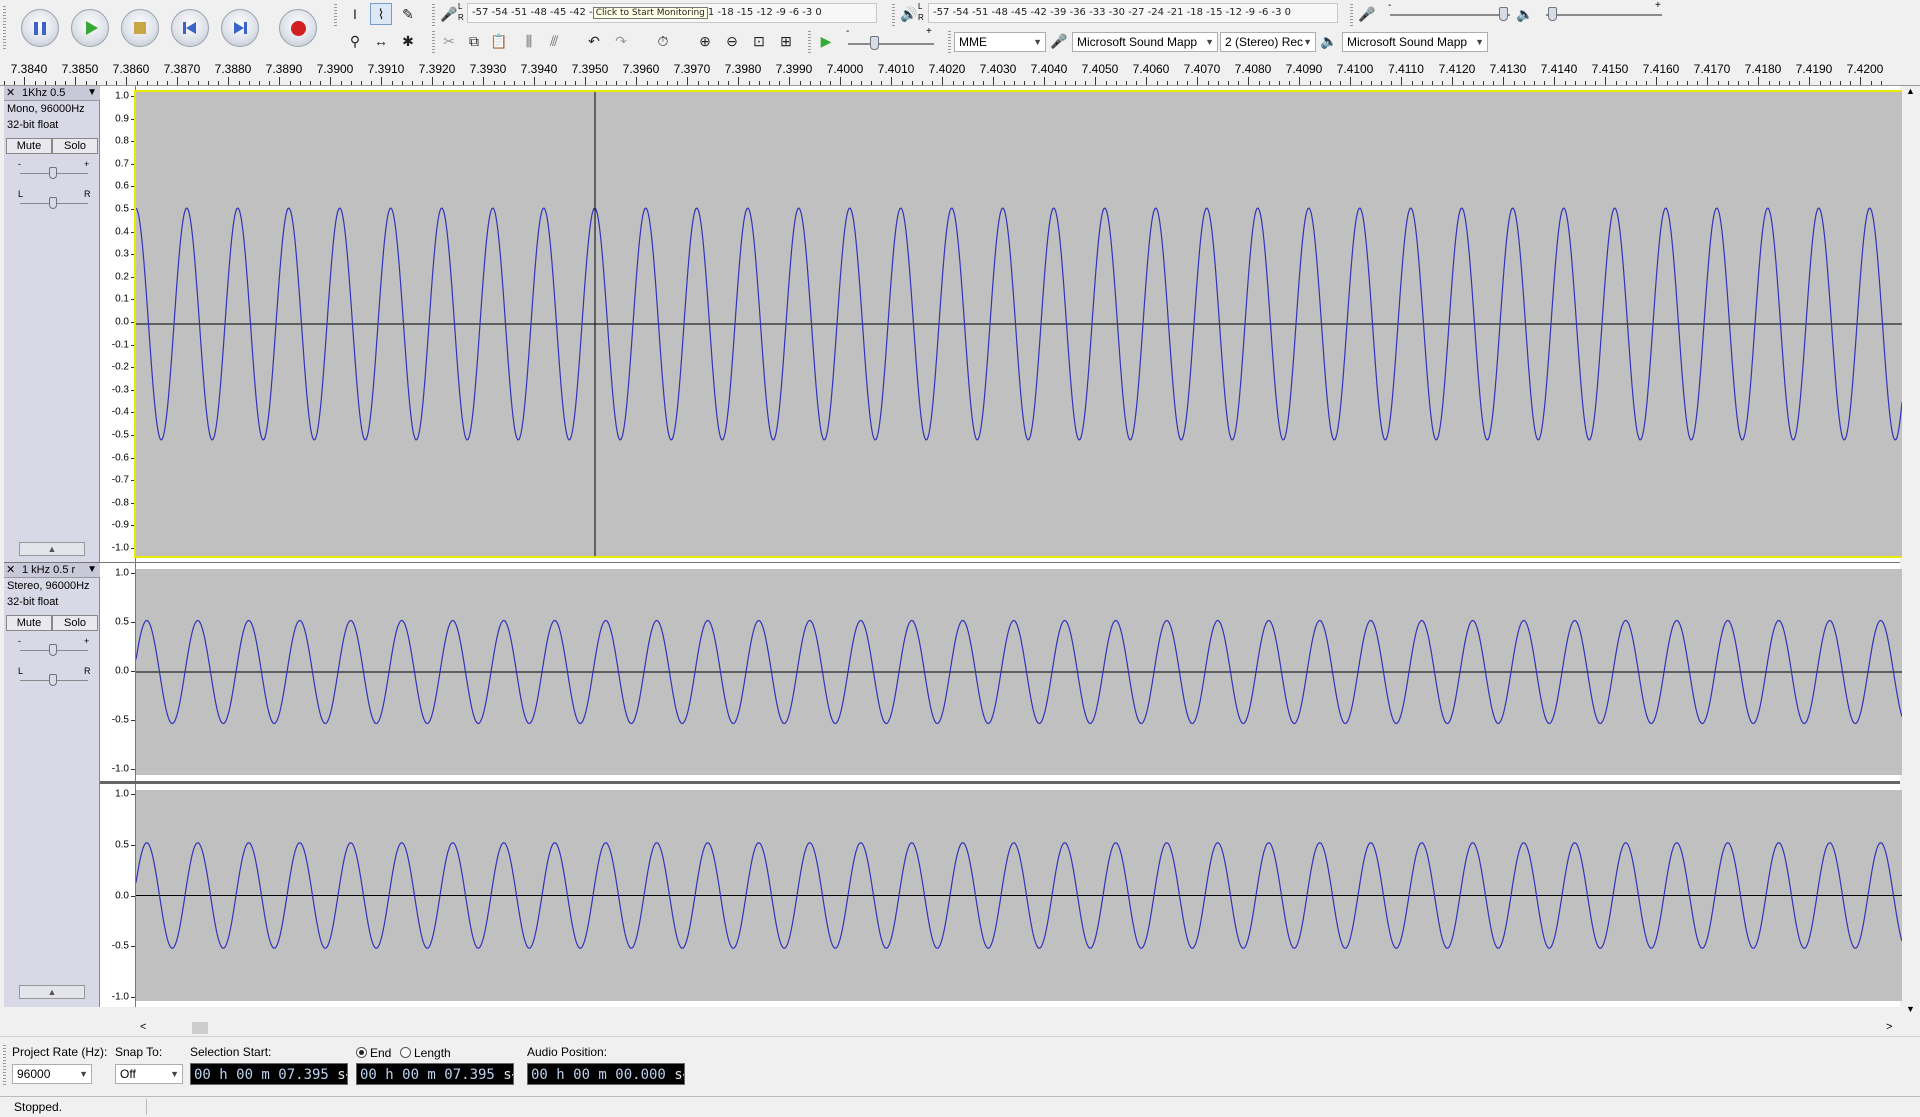 The width and height of the screenshot is (1920, 1117). What do you see at coordinates (1604, 15) in the screenshot?
I see `playback-volume-slider` at bounding box center [1604, 15].